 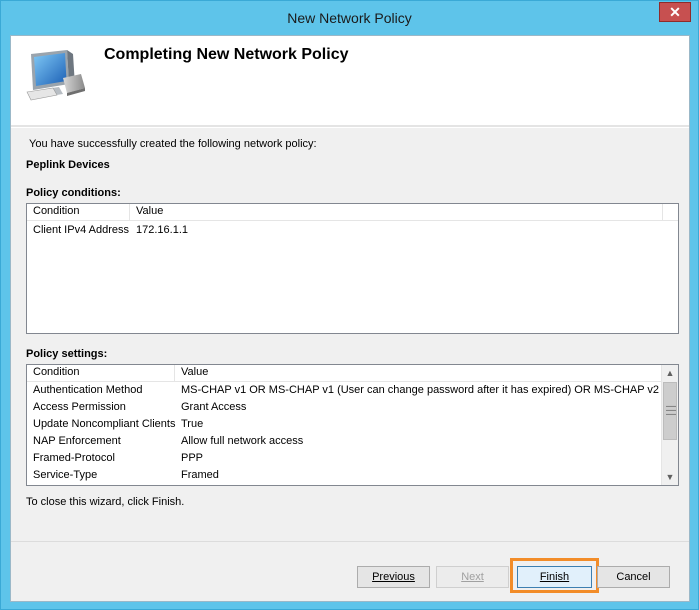 I want to click on table-row: Framed-Protocol PPP, so click(x=352, y=458).